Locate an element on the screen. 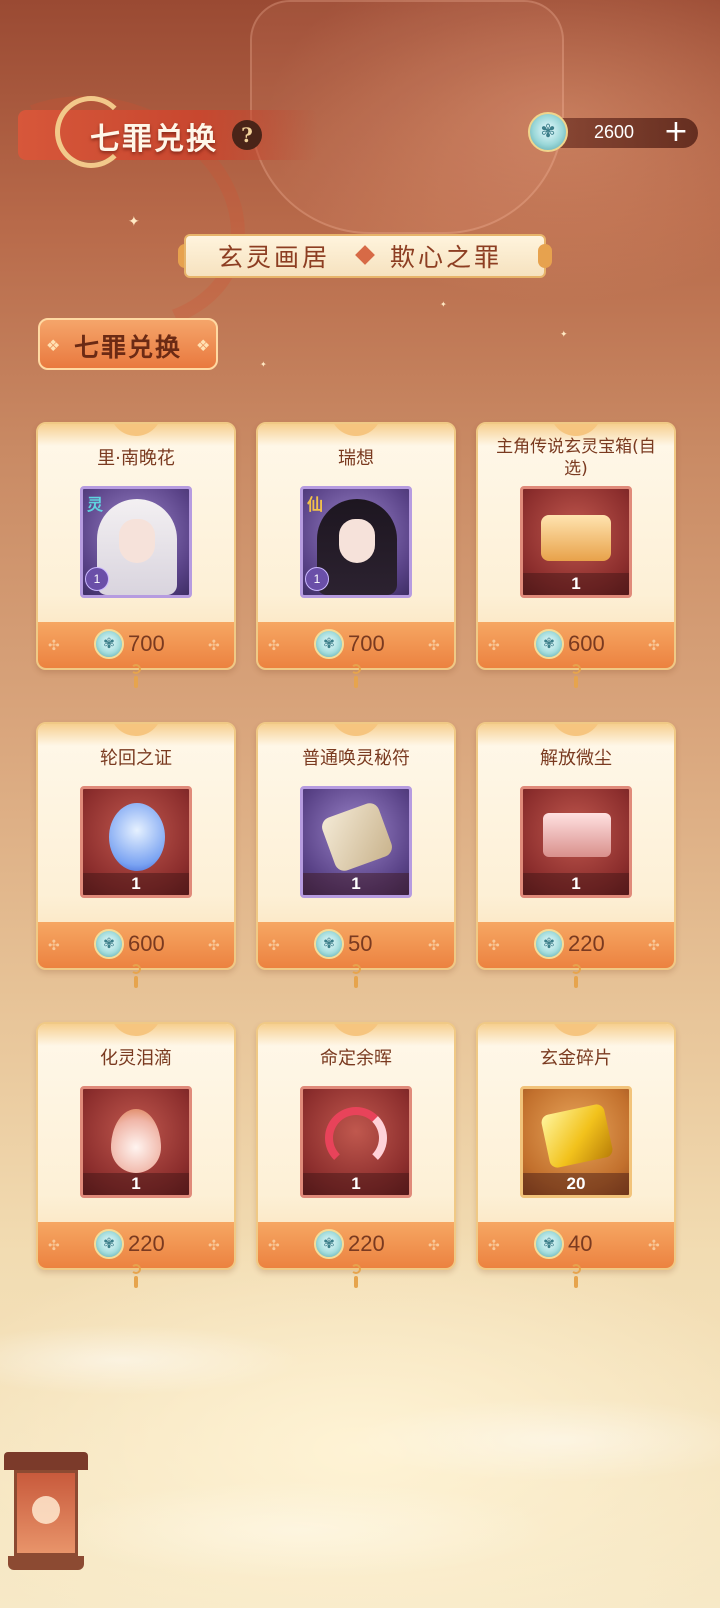 This screenshot has height=1608, width=720. fox-emblem-icon is located at coordinates (46, 1510).